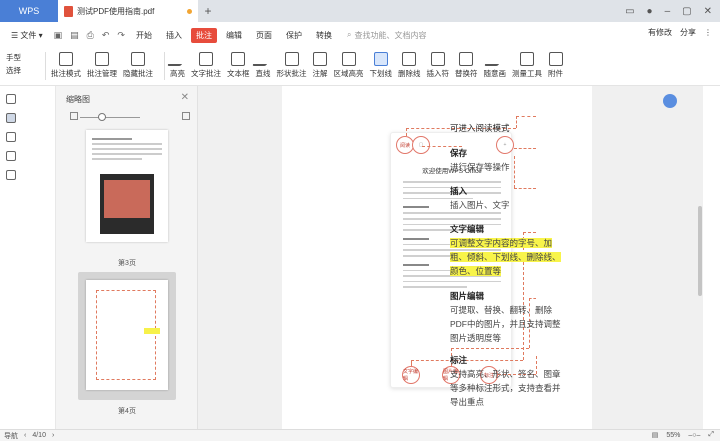  Describe the element at coordinates (203, 35) in the screenshot. I see `menu-annotate: 批注` at that location.